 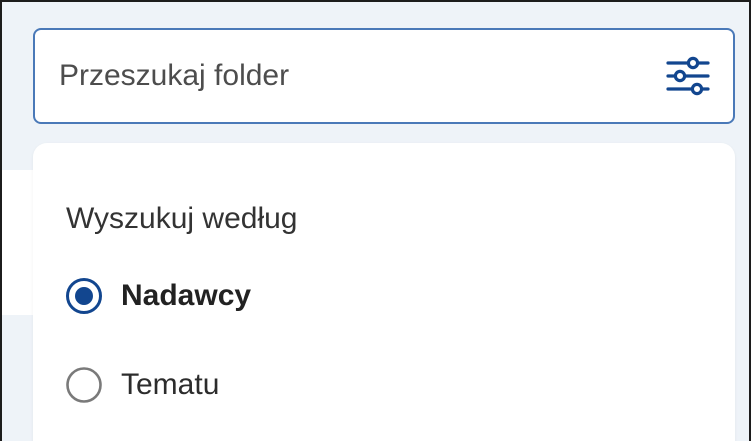 I want to click on filter-button, so click(x=688, y=76).